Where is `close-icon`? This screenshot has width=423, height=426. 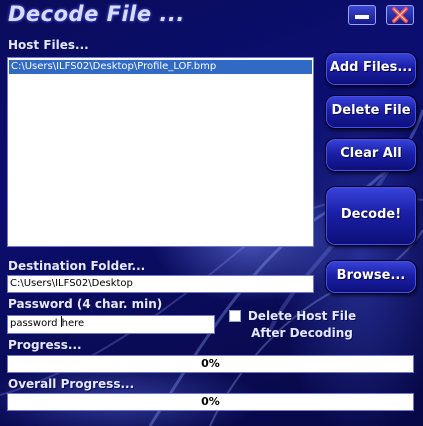 close-icon is located at coordinates (400, 15).